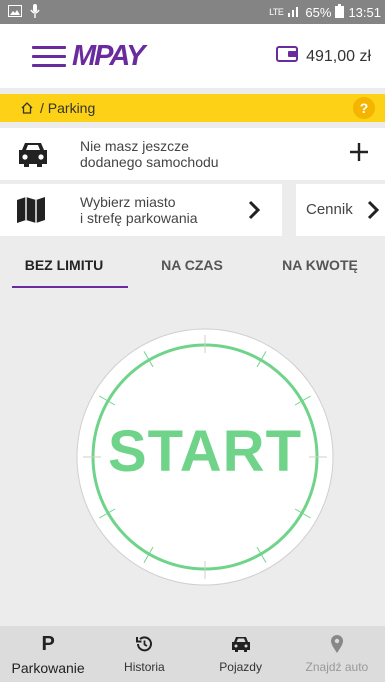  I want to click on battery-icon, so click(340, 12).